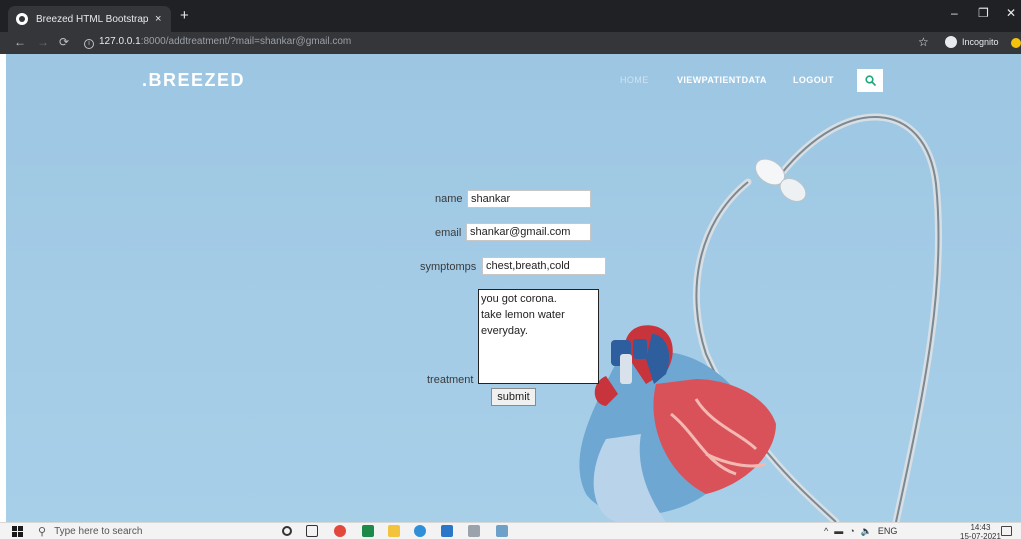 This screenshot has width=1021, height=539. Describe the element at coordinates (813, 80) in the screenshot. I see `nav-logout-link: LOGOUT` at that location.